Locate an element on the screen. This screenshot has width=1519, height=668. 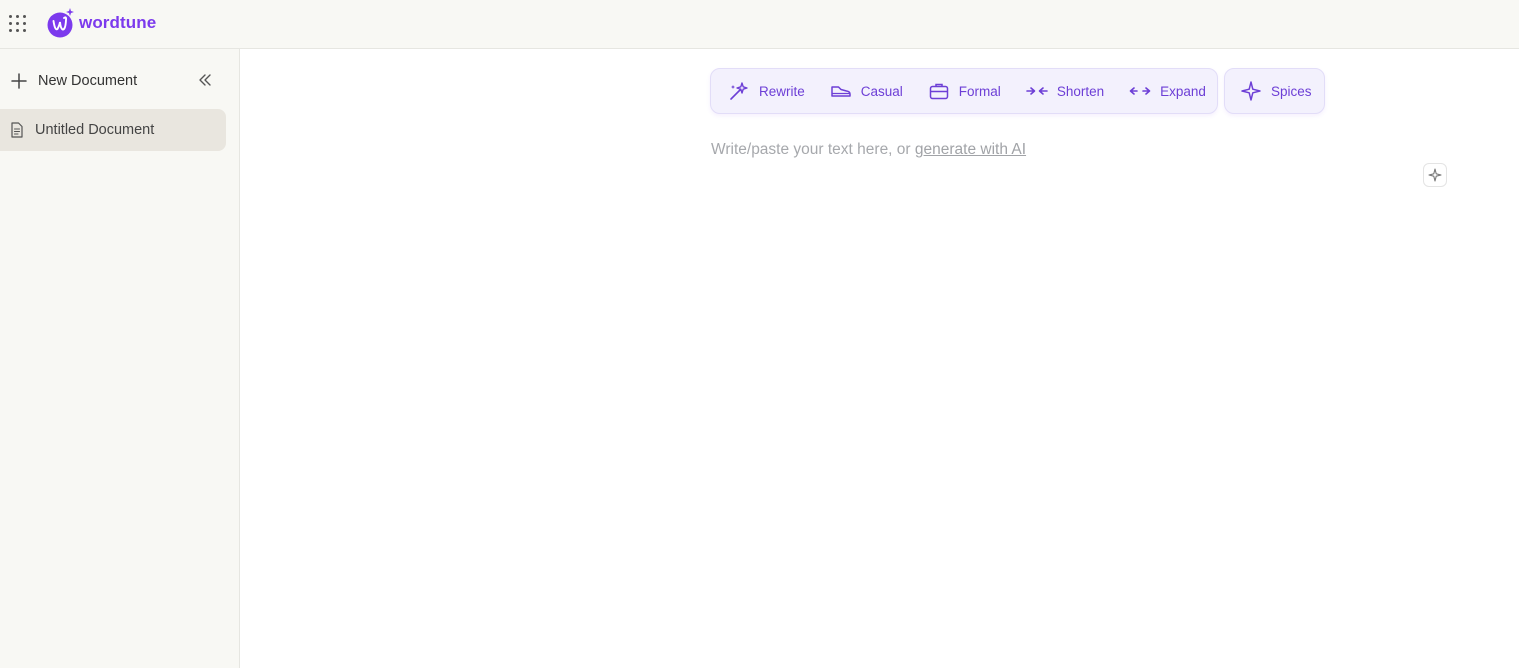
rewrite-toolbar: Rewrite Casual Formal Shorten Expand is located at coordinates (964, 91).